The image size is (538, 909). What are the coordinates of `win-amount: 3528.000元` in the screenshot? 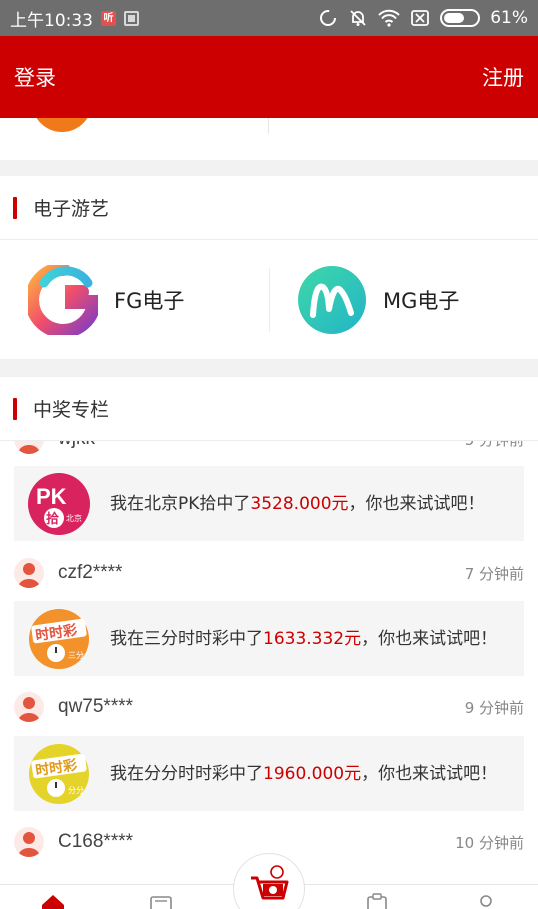 It's located at (299, 503).